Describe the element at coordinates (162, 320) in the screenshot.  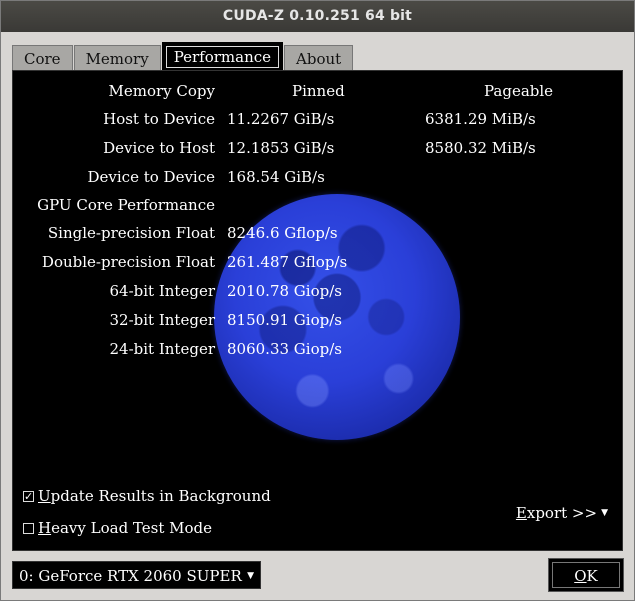
I see `row-label-32bit-integer: 32-bit Integer` at that location.